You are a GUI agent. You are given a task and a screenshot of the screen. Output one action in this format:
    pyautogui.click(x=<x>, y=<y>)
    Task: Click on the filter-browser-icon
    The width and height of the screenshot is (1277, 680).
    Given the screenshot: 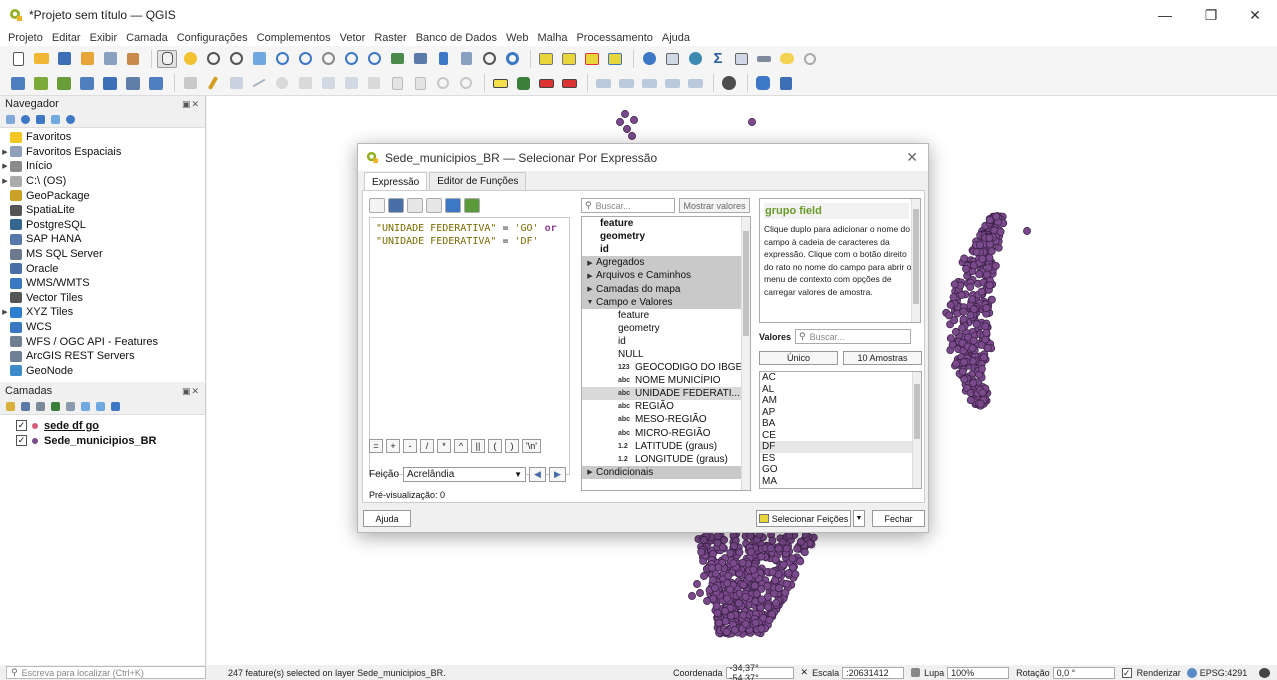 What is the action you would take?
    pyautogui.click(x=40, y=119)
    